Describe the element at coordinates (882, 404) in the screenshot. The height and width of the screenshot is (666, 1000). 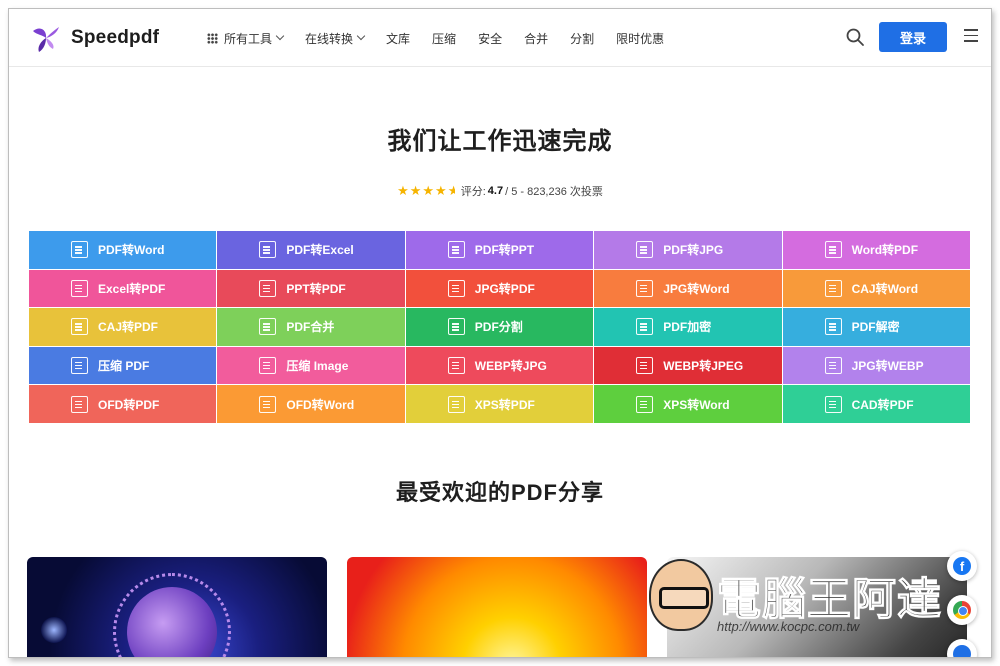
I see `tool-label: CAD转PDF` at that location.